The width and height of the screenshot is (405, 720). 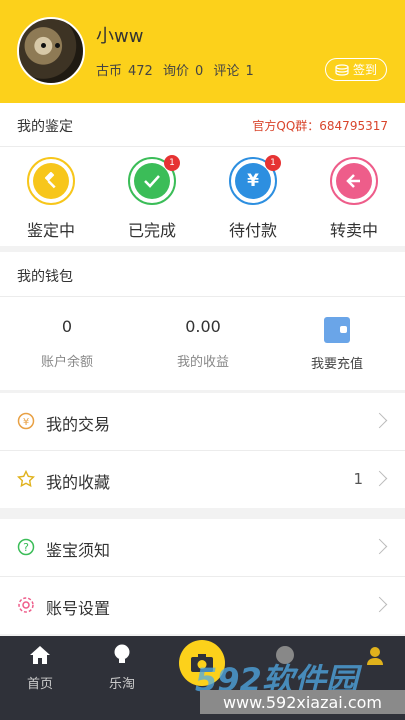 What do you see at coordinates (202, 479) in the screenshot?
I see `menu-my-favorites: 我的收藏 1` at bounding box center [202, 479].